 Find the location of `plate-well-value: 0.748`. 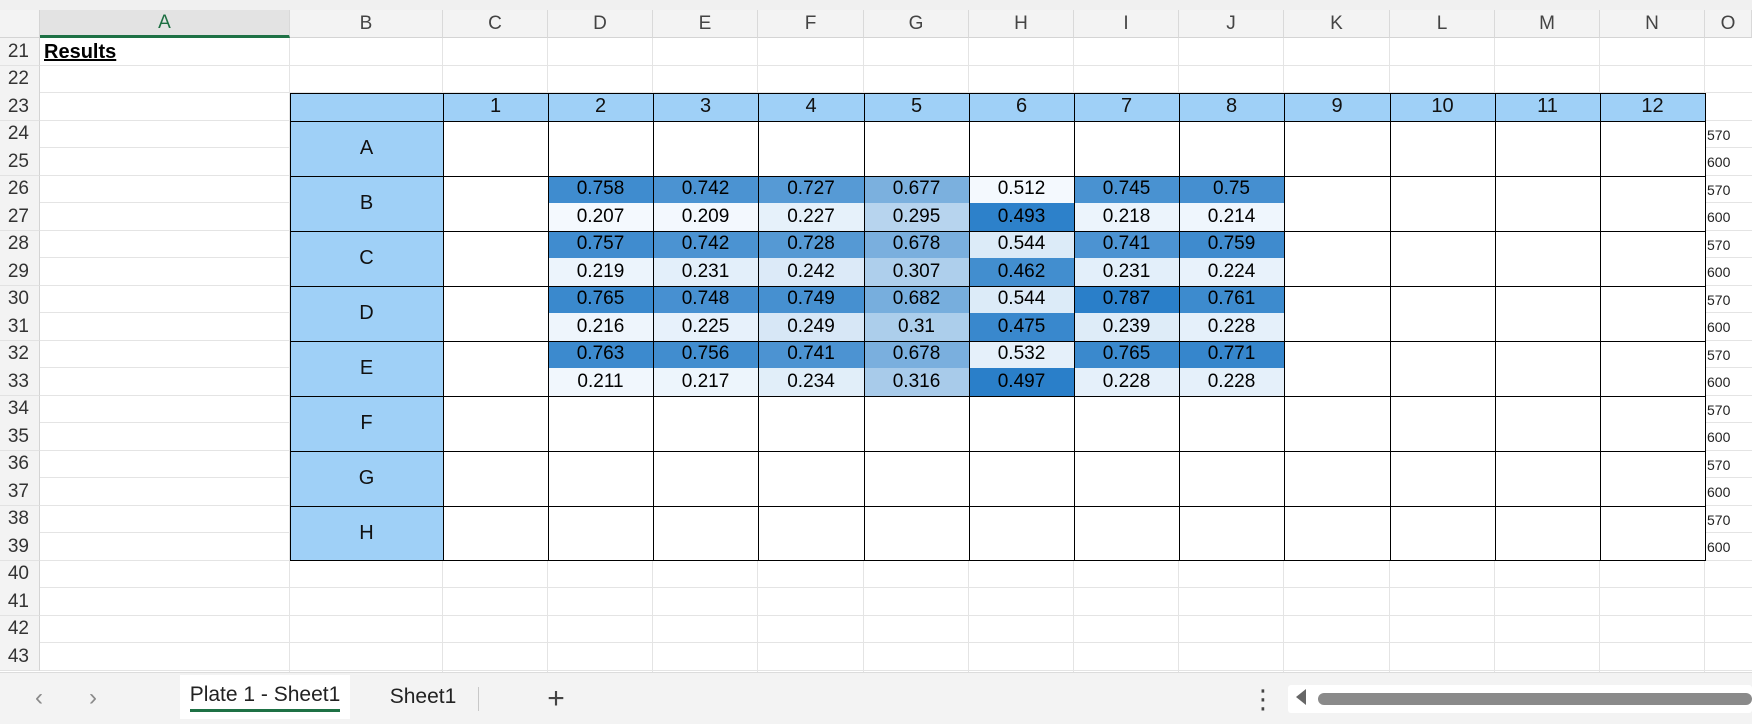

plate-well-value: 0.748 is located at coordinates (705, 299).